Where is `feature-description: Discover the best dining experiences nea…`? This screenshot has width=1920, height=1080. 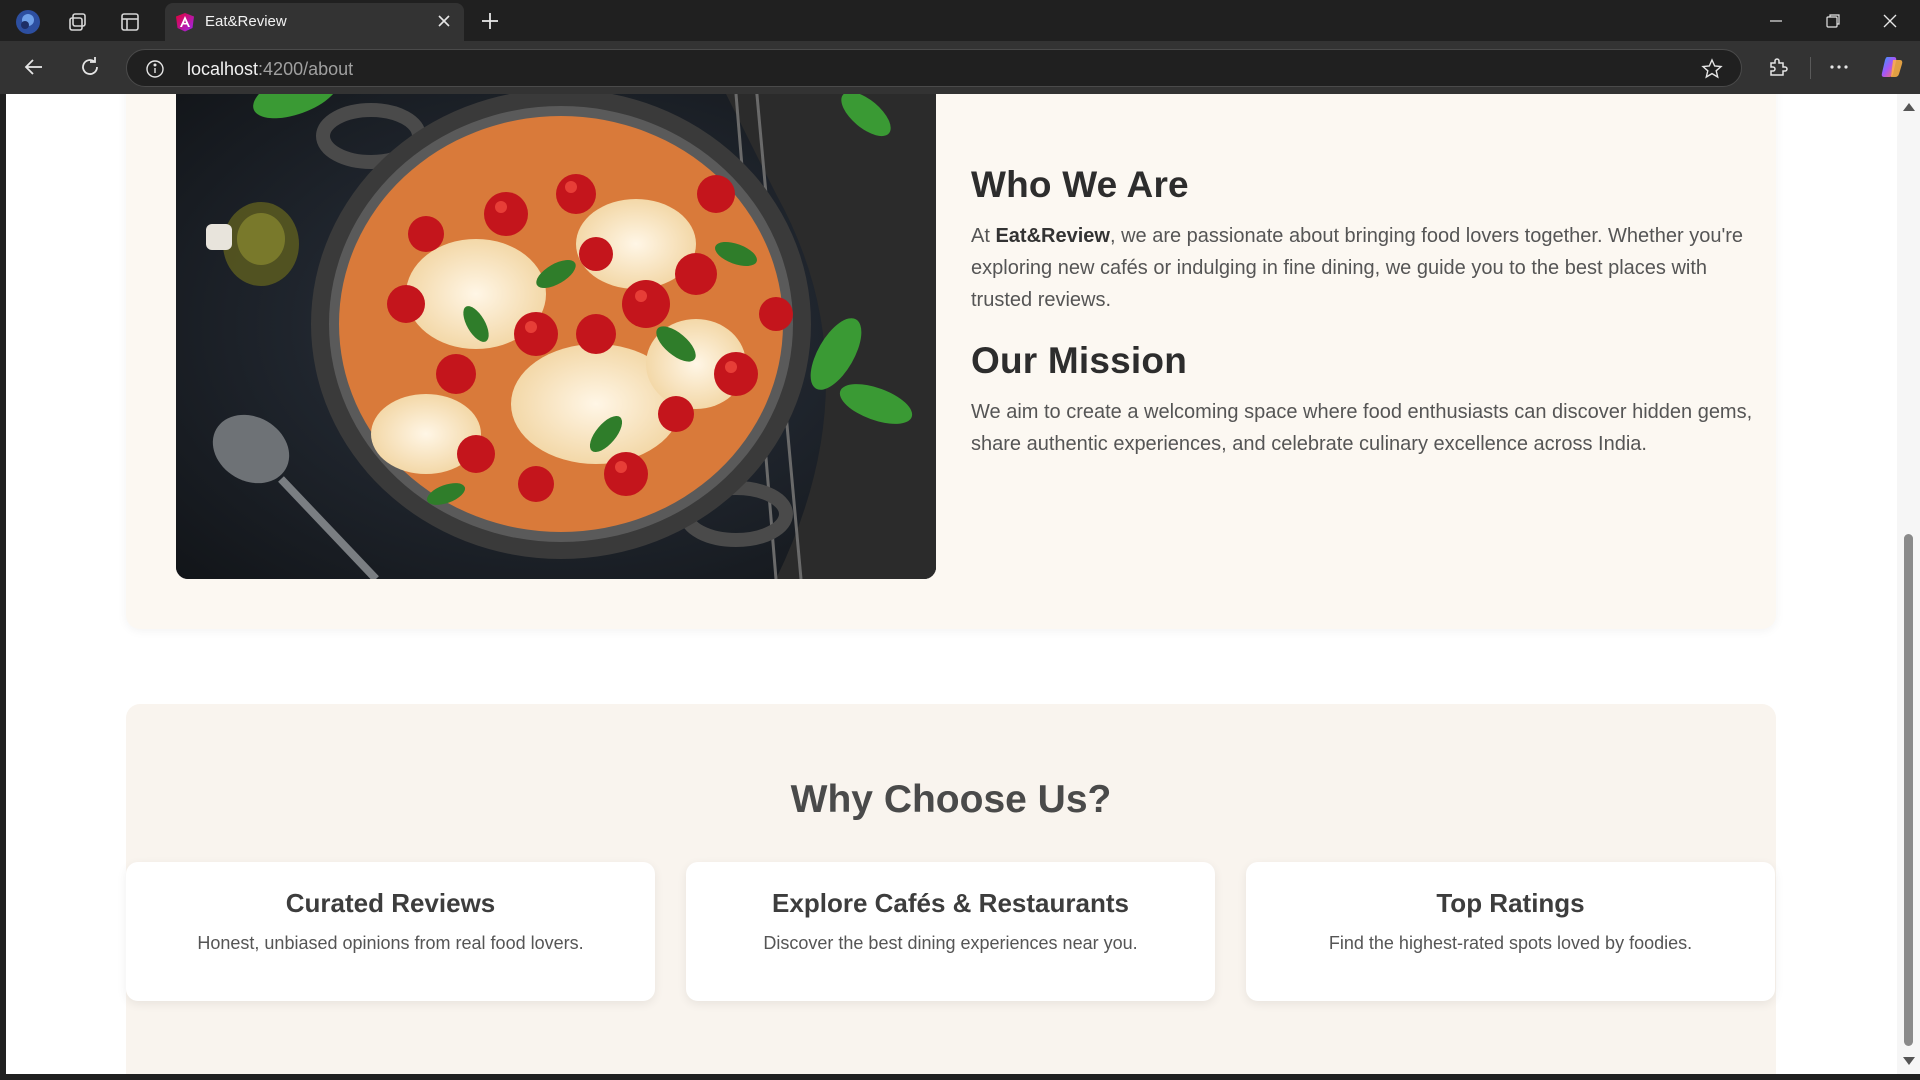 feature-description: Discover the best dining experiences nea… is located at coordinates (950, 943).